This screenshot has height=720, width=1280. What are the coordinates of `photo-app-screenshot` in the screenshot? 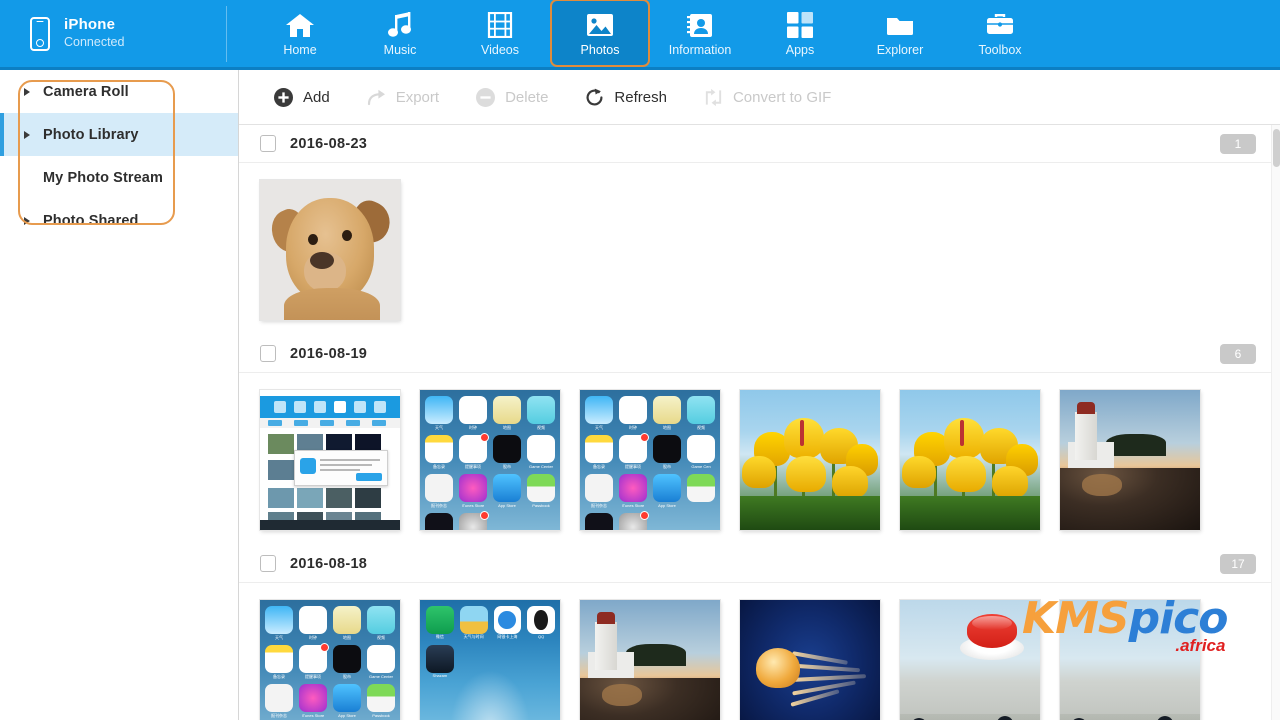 It's located at (330, 460).